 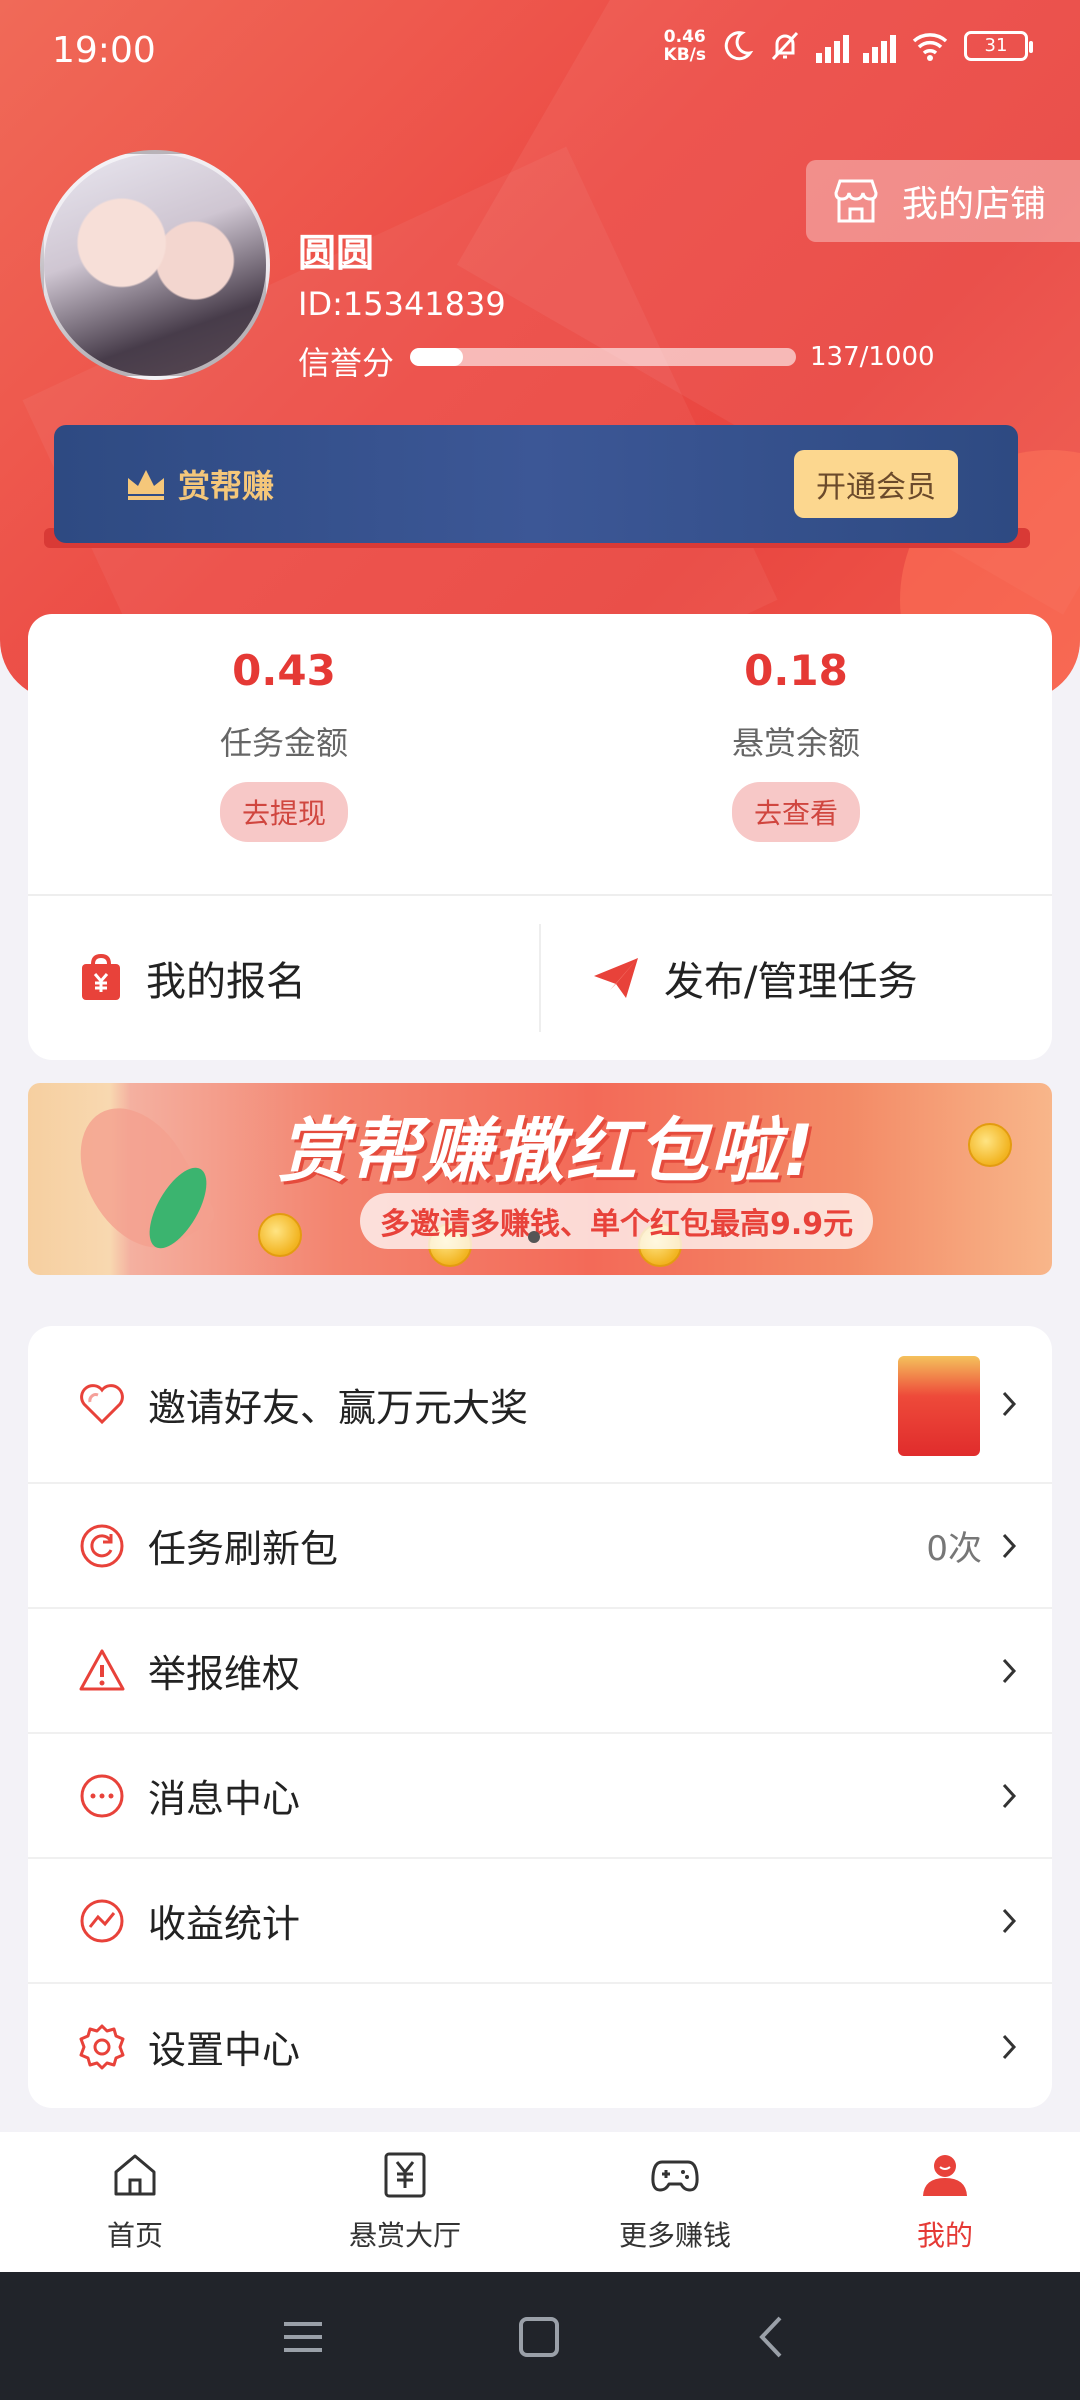 What do you see at coordinates (338, 1407) in the screenshot?
I see `menu-label: 邀请好友、赢万元大奖` at bounding box center [338, 1407].